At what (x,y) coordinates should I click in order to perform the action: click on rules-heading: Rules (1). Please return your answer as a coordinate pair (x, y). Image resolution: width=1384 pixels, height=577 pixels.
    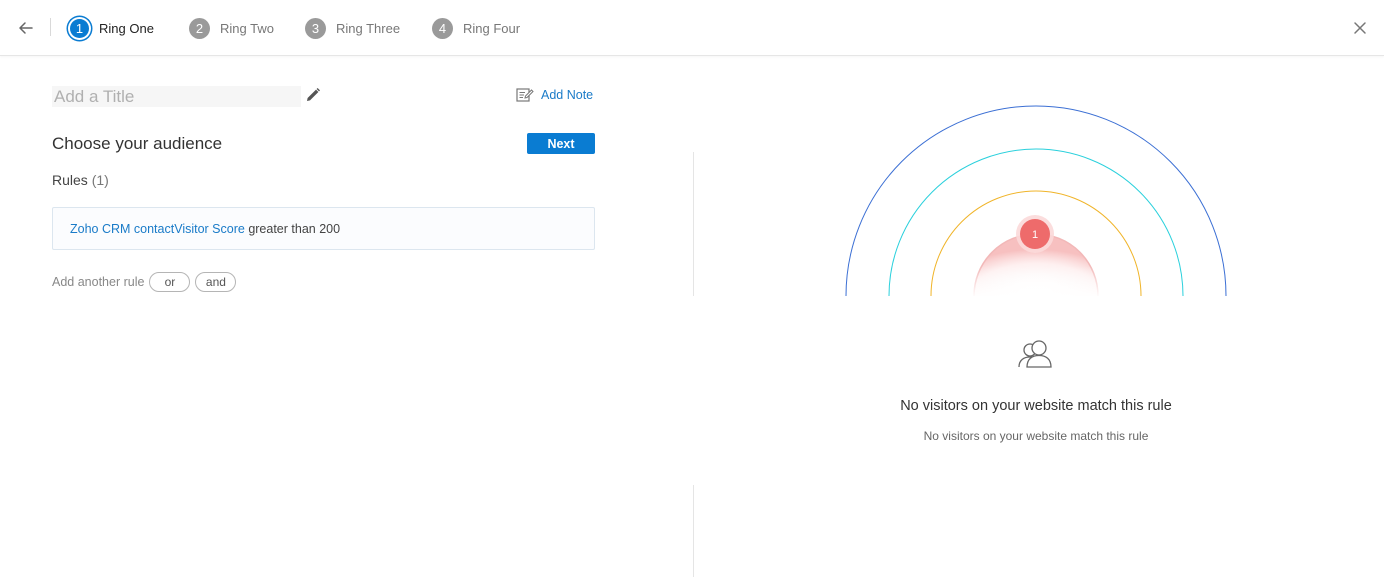
    Looking at the image, I should click on (80, 180).